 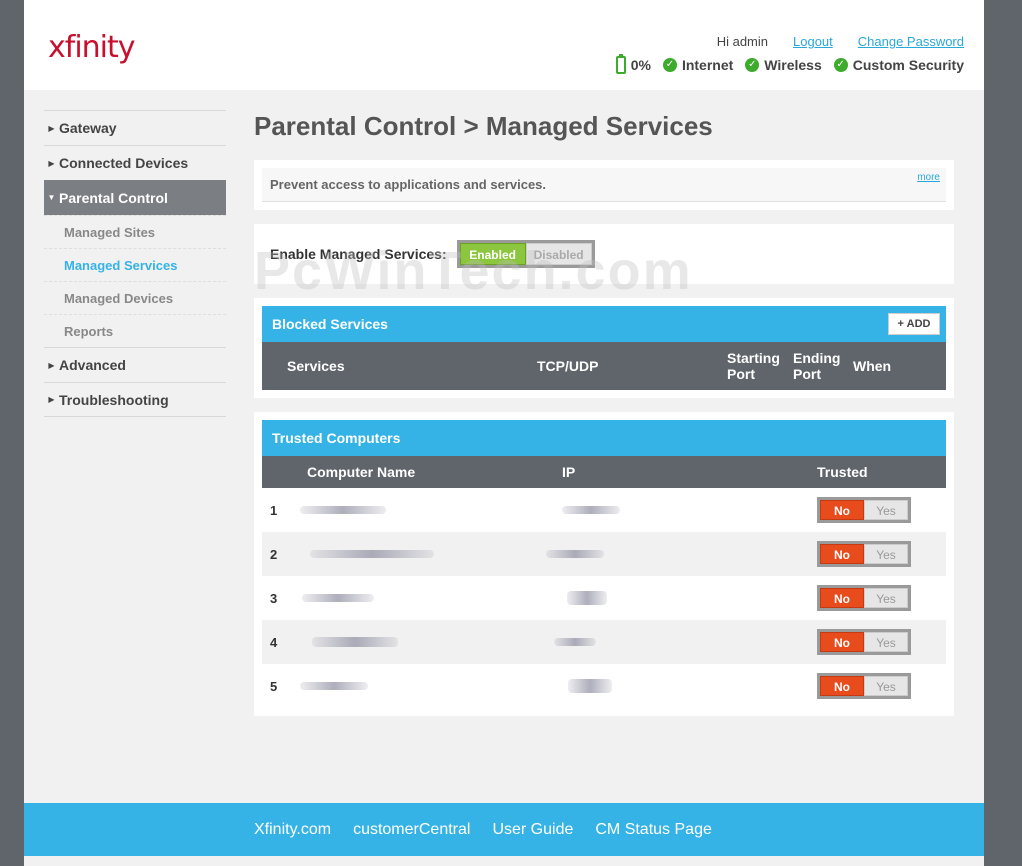 I want to click on sidebar-item-parental-control: ▼ Parental Control, so click(x=135, y=197).